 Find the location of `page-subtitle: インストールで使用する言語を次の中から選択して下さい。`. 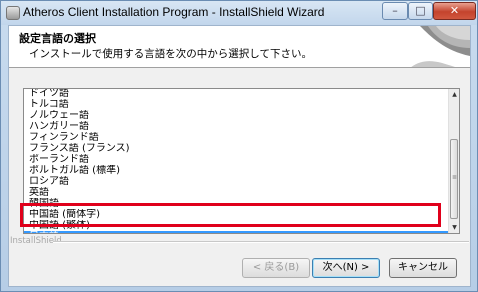

page-subtitle: インストールで使用する言語を次の中から選択して下さい。 is located at coordinates (170, 54).